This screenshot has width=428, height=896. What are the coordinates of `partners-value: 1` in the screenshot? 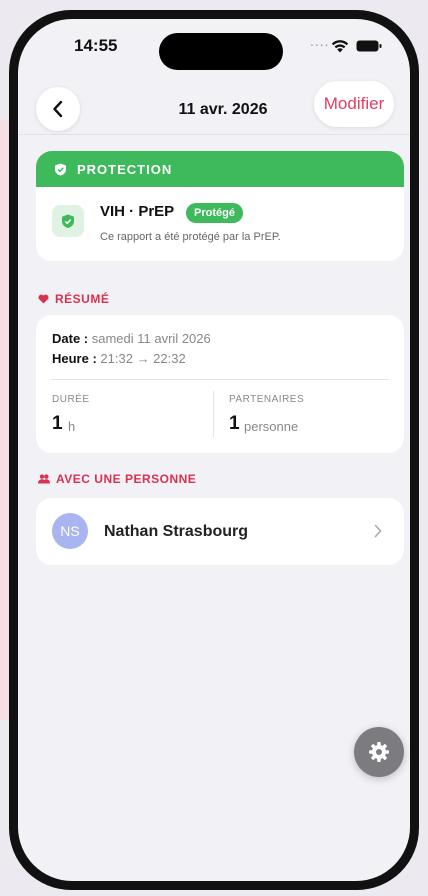 It's located at (234, 423).